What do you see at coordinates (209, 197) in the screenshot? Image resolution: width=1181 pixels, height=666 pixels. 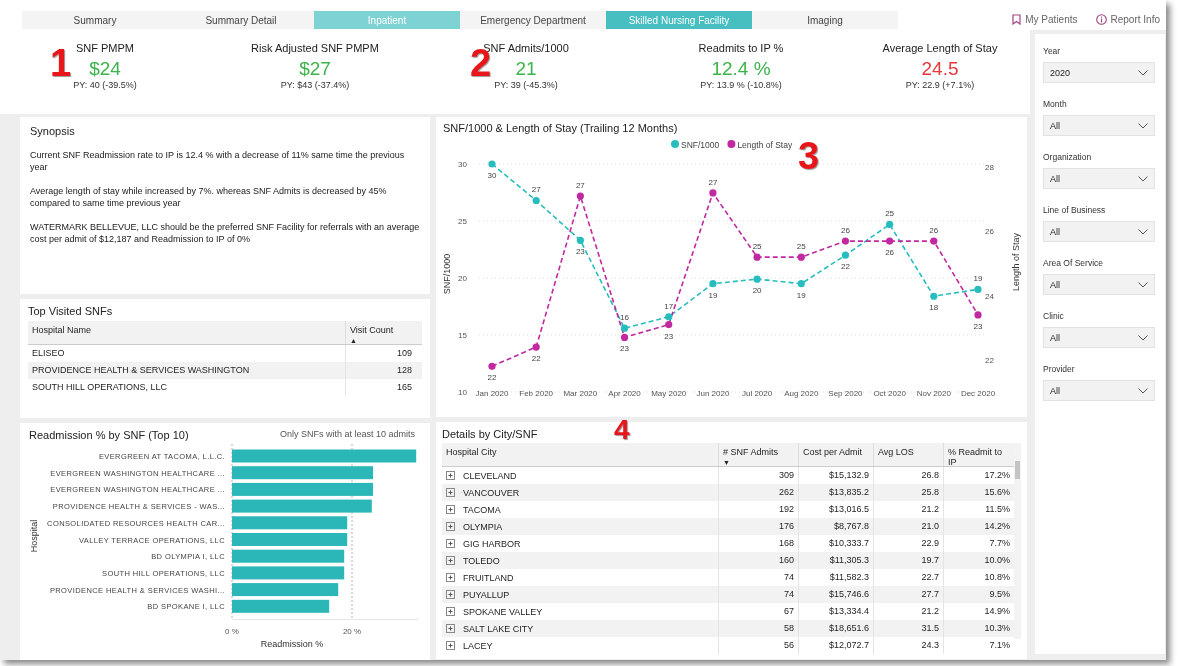 I see `paragraph: Average length of stay while increased by 7%. whereas SNF Admits is decreased by 45% compared to same time previous year` at bounding box center [209, 197].